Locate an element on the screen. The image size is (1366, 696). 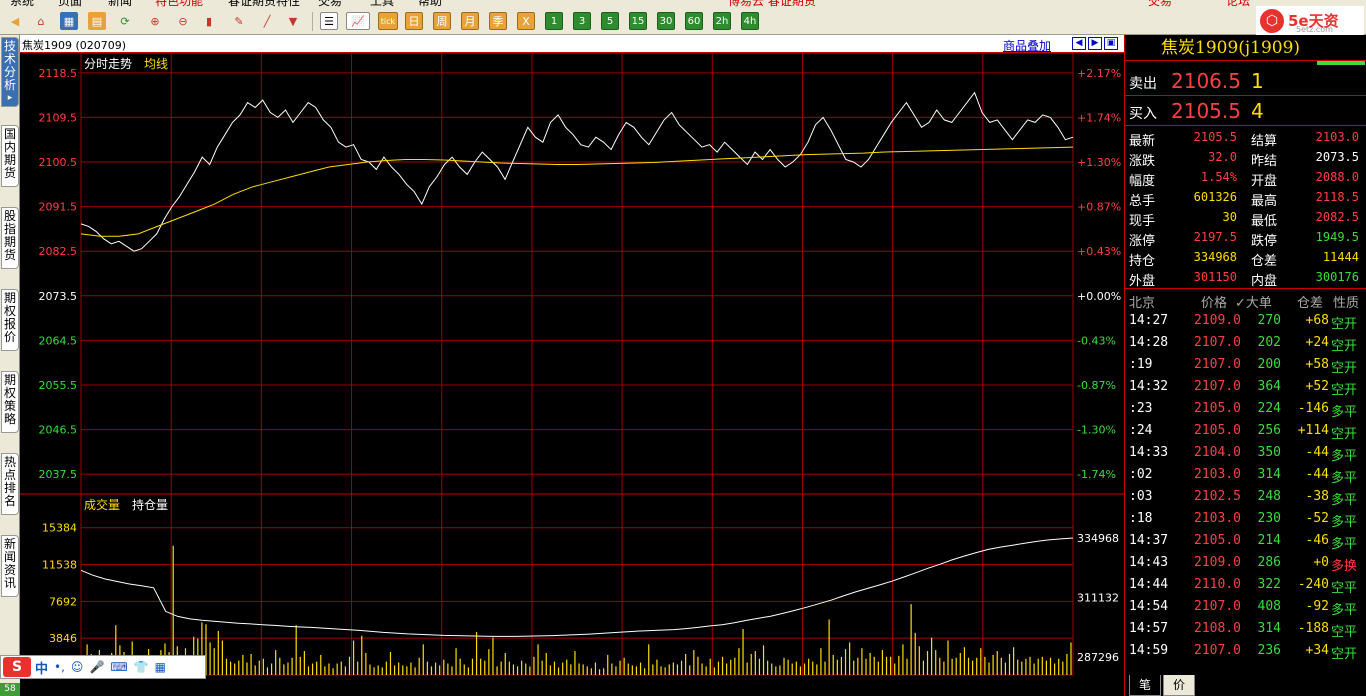
draw-line-icon: ╱ is located at coordinates (267, 21).